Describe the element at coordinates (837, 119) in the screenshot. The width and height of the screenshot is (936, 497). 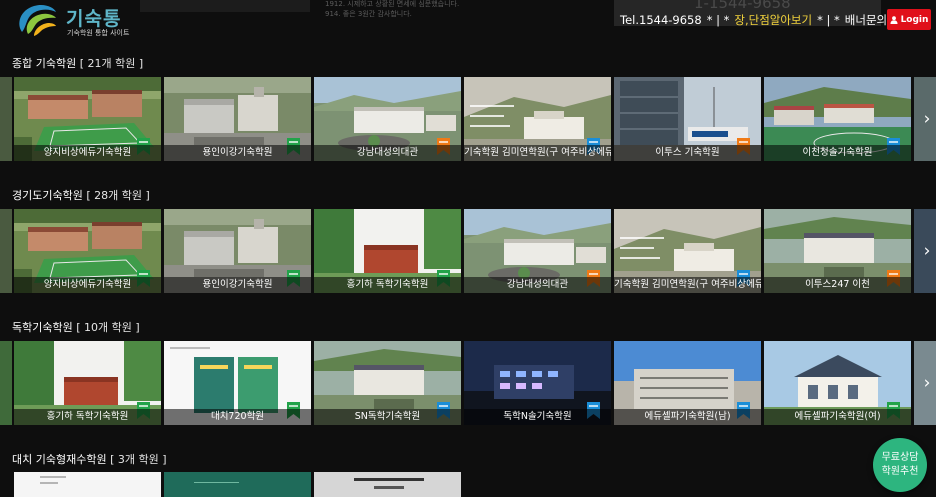
I see `academy-card: 이천청솔기숙학원` at that location.